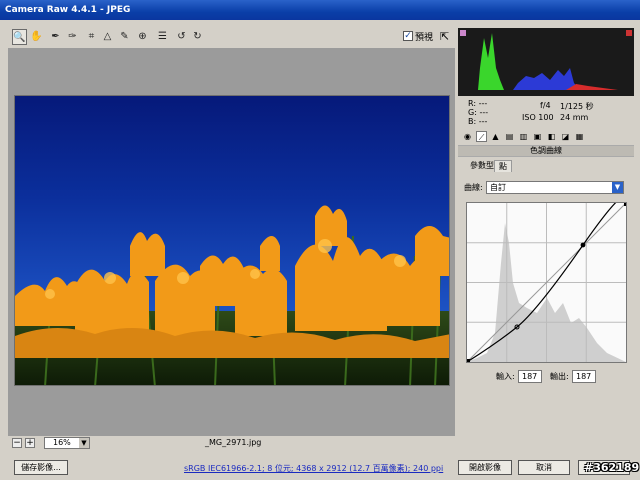  Describe the element at coordinates (142, 37) in the screenshot. I see `red-eye-icon: ⊕` at that location.